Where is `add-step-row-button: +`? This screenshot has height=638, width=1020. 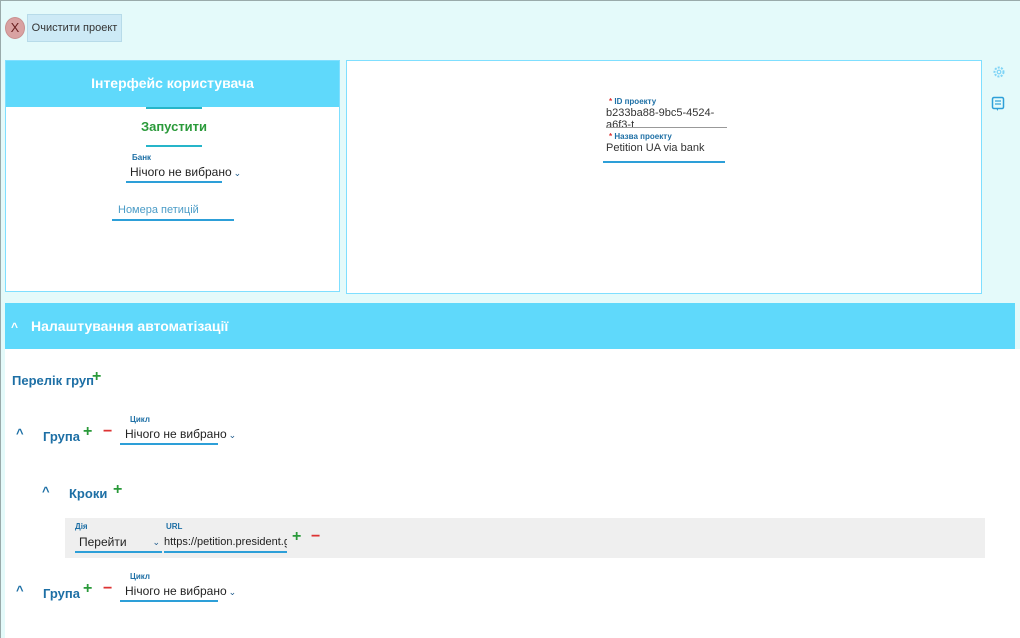 add-step-row-button: + is located at coordinates (296, 537).